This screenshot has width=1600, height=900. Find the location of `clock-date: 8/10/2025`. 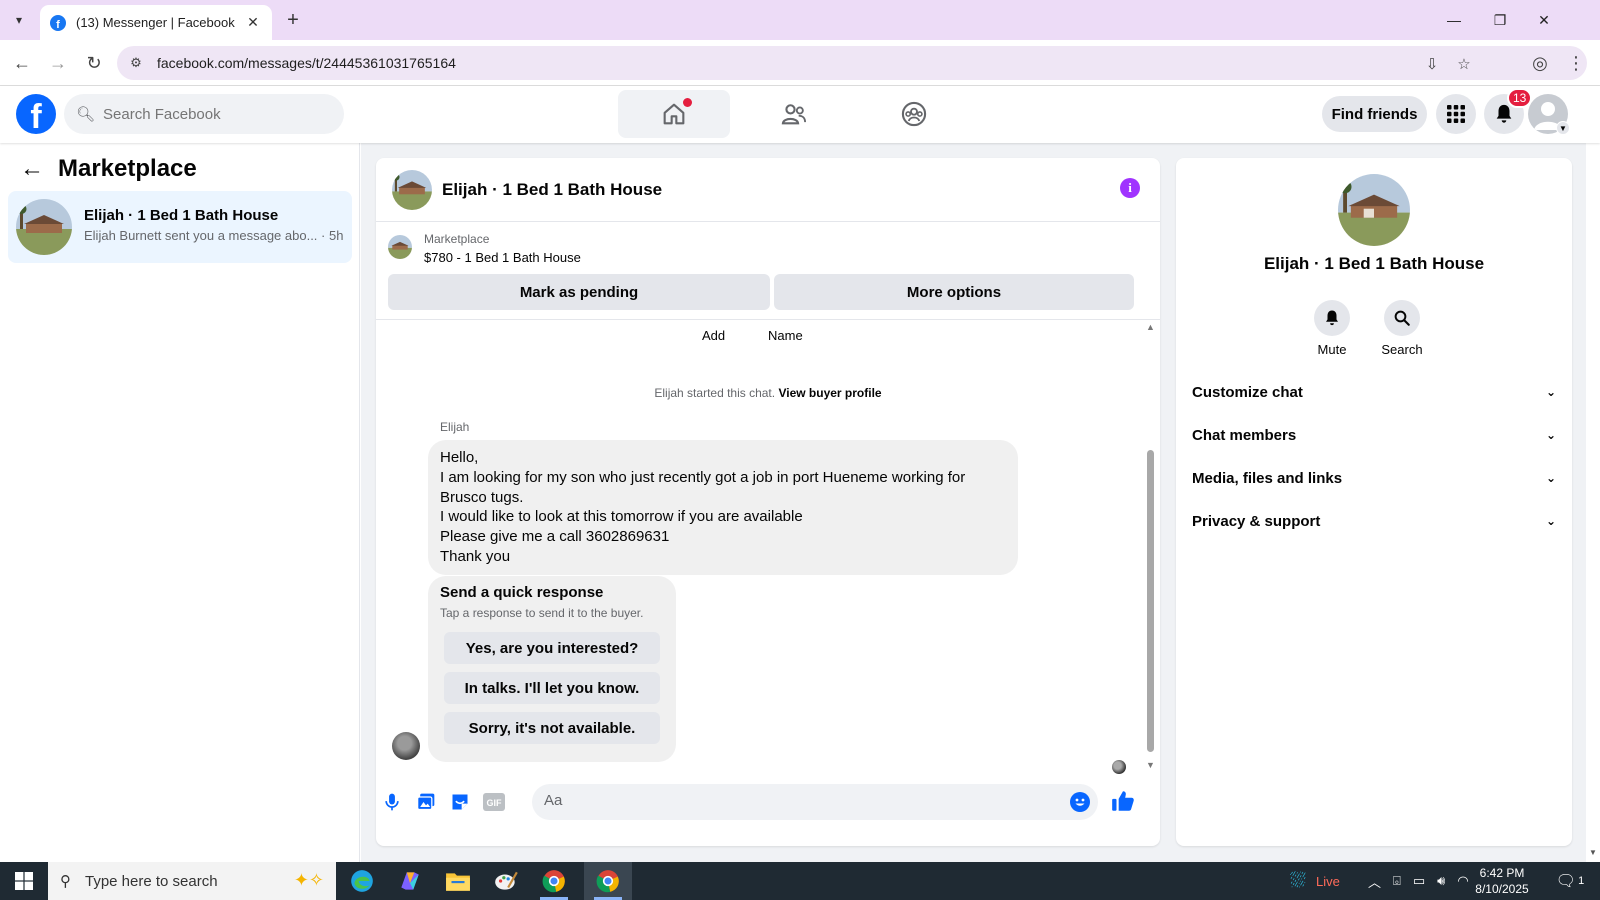

clock-date: 8/10/2025 is located at coordinates (1502, 889).